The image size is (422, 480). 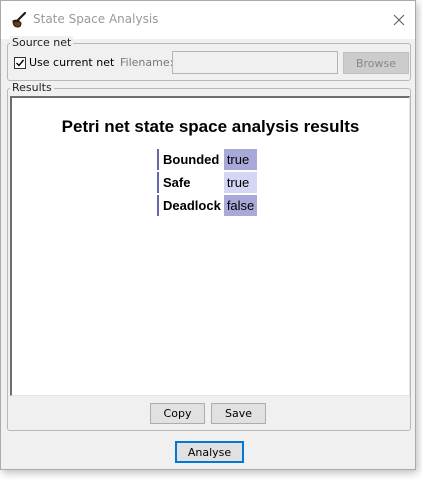 I want to click on window-title: State Space Analysis, so click(x=96, y=19).